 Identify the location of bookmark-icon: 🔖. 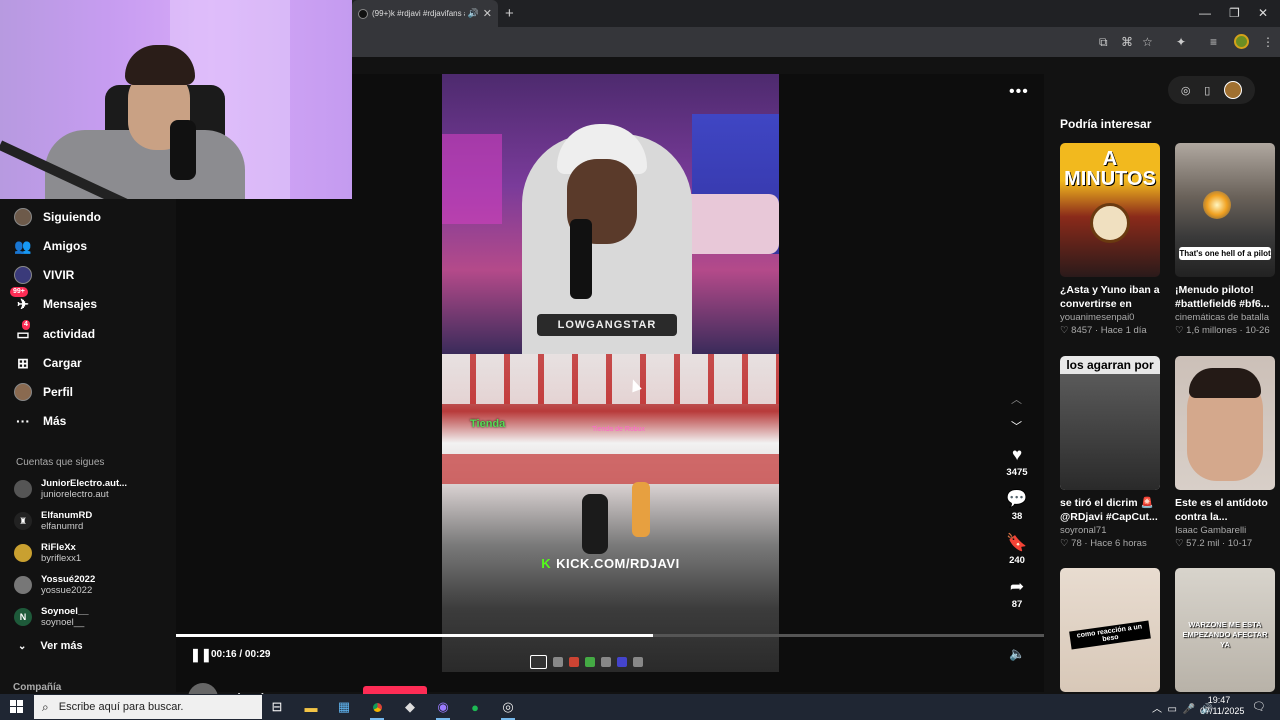
(1017, 543).